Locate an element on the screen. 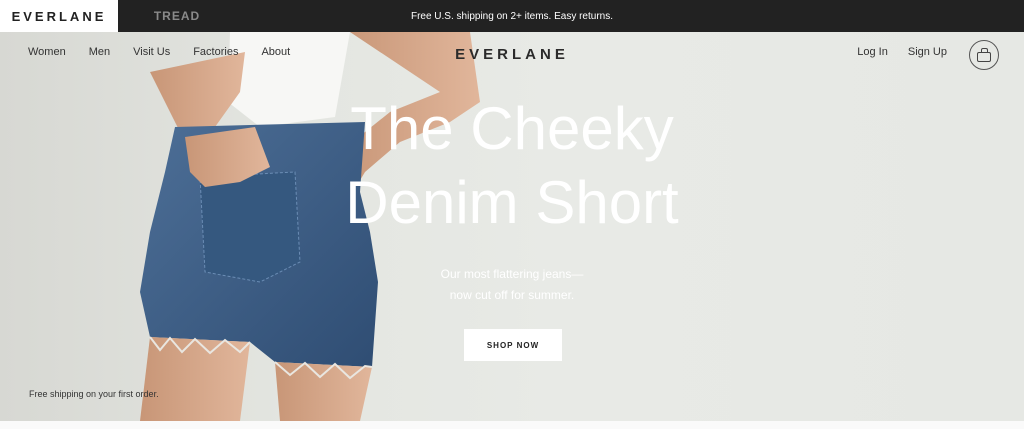 The image size is (1024, 429). subheading-line-1: Our most flattering jeans— is located at coordinates (512, 274).